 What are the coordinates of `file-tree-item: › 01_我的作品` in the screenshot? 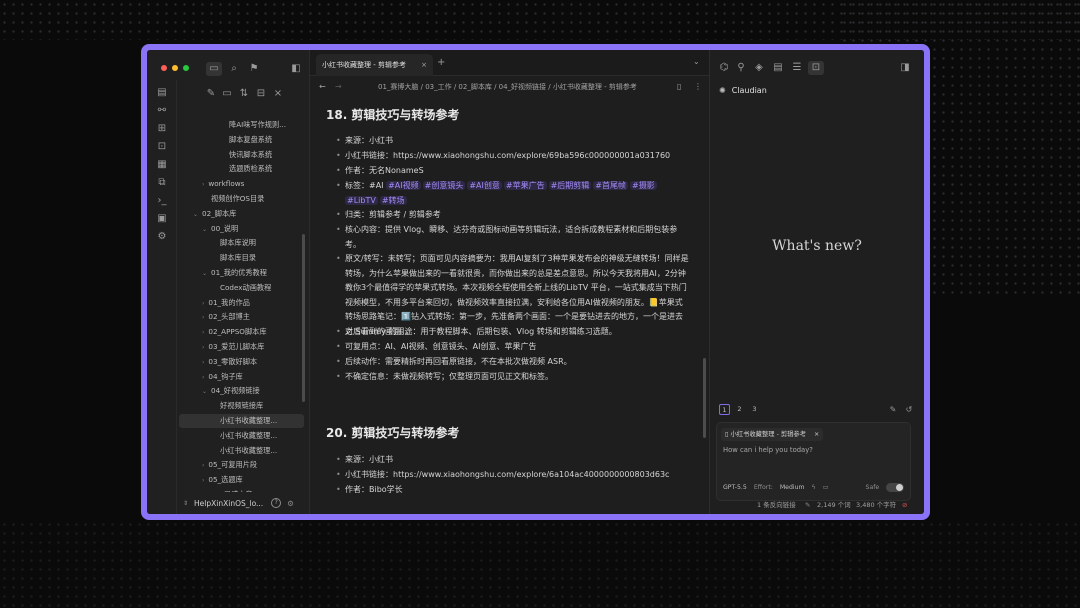 It's located at (241, 303).